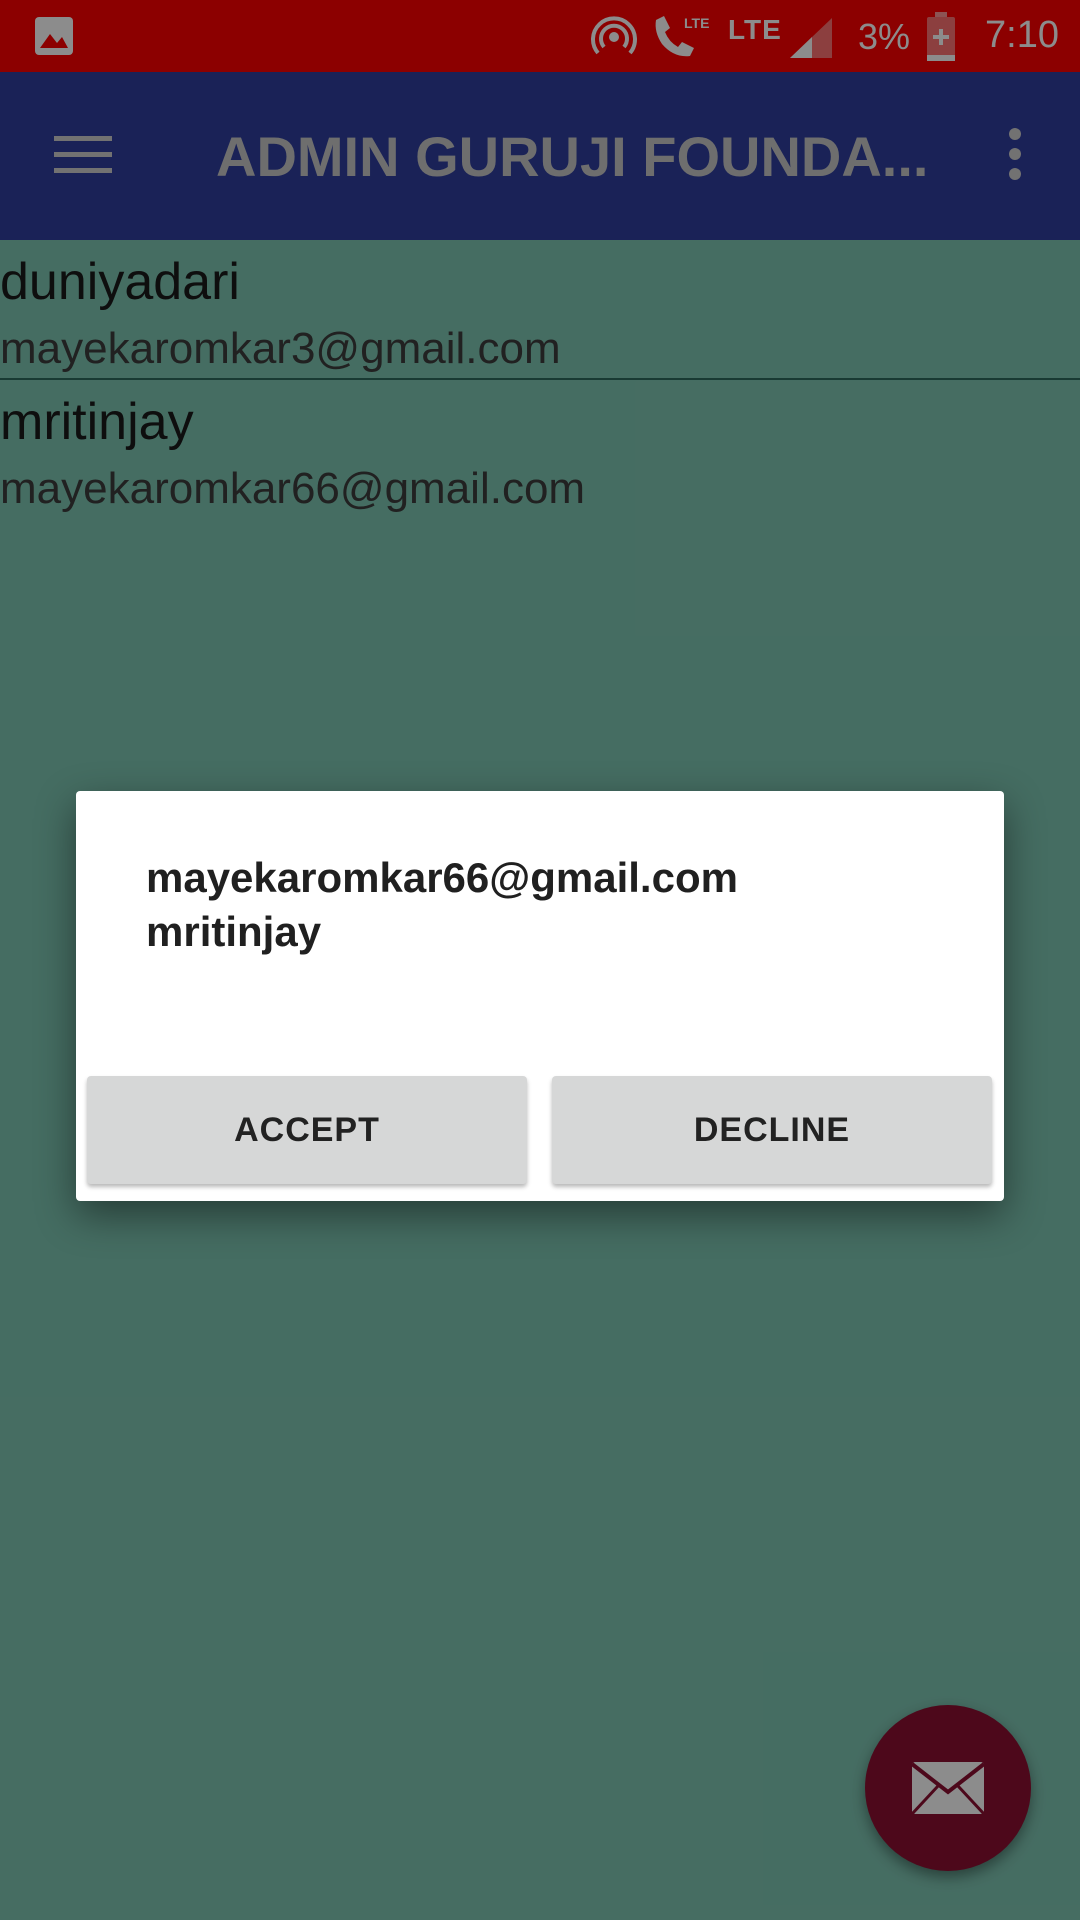 The width and height of the screenshot is (1080, 1920). Describe the element at coordinates (234, 931) in the screenshot. I see `dialog-name: mritinjay` at that location.